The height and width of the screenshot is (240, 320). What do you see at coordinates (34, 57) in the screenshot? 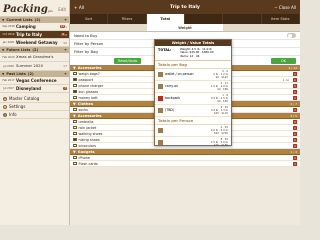
I see `list-item: Feb 2020 Xmas at Grandma's` at bounding box center [34, 57].